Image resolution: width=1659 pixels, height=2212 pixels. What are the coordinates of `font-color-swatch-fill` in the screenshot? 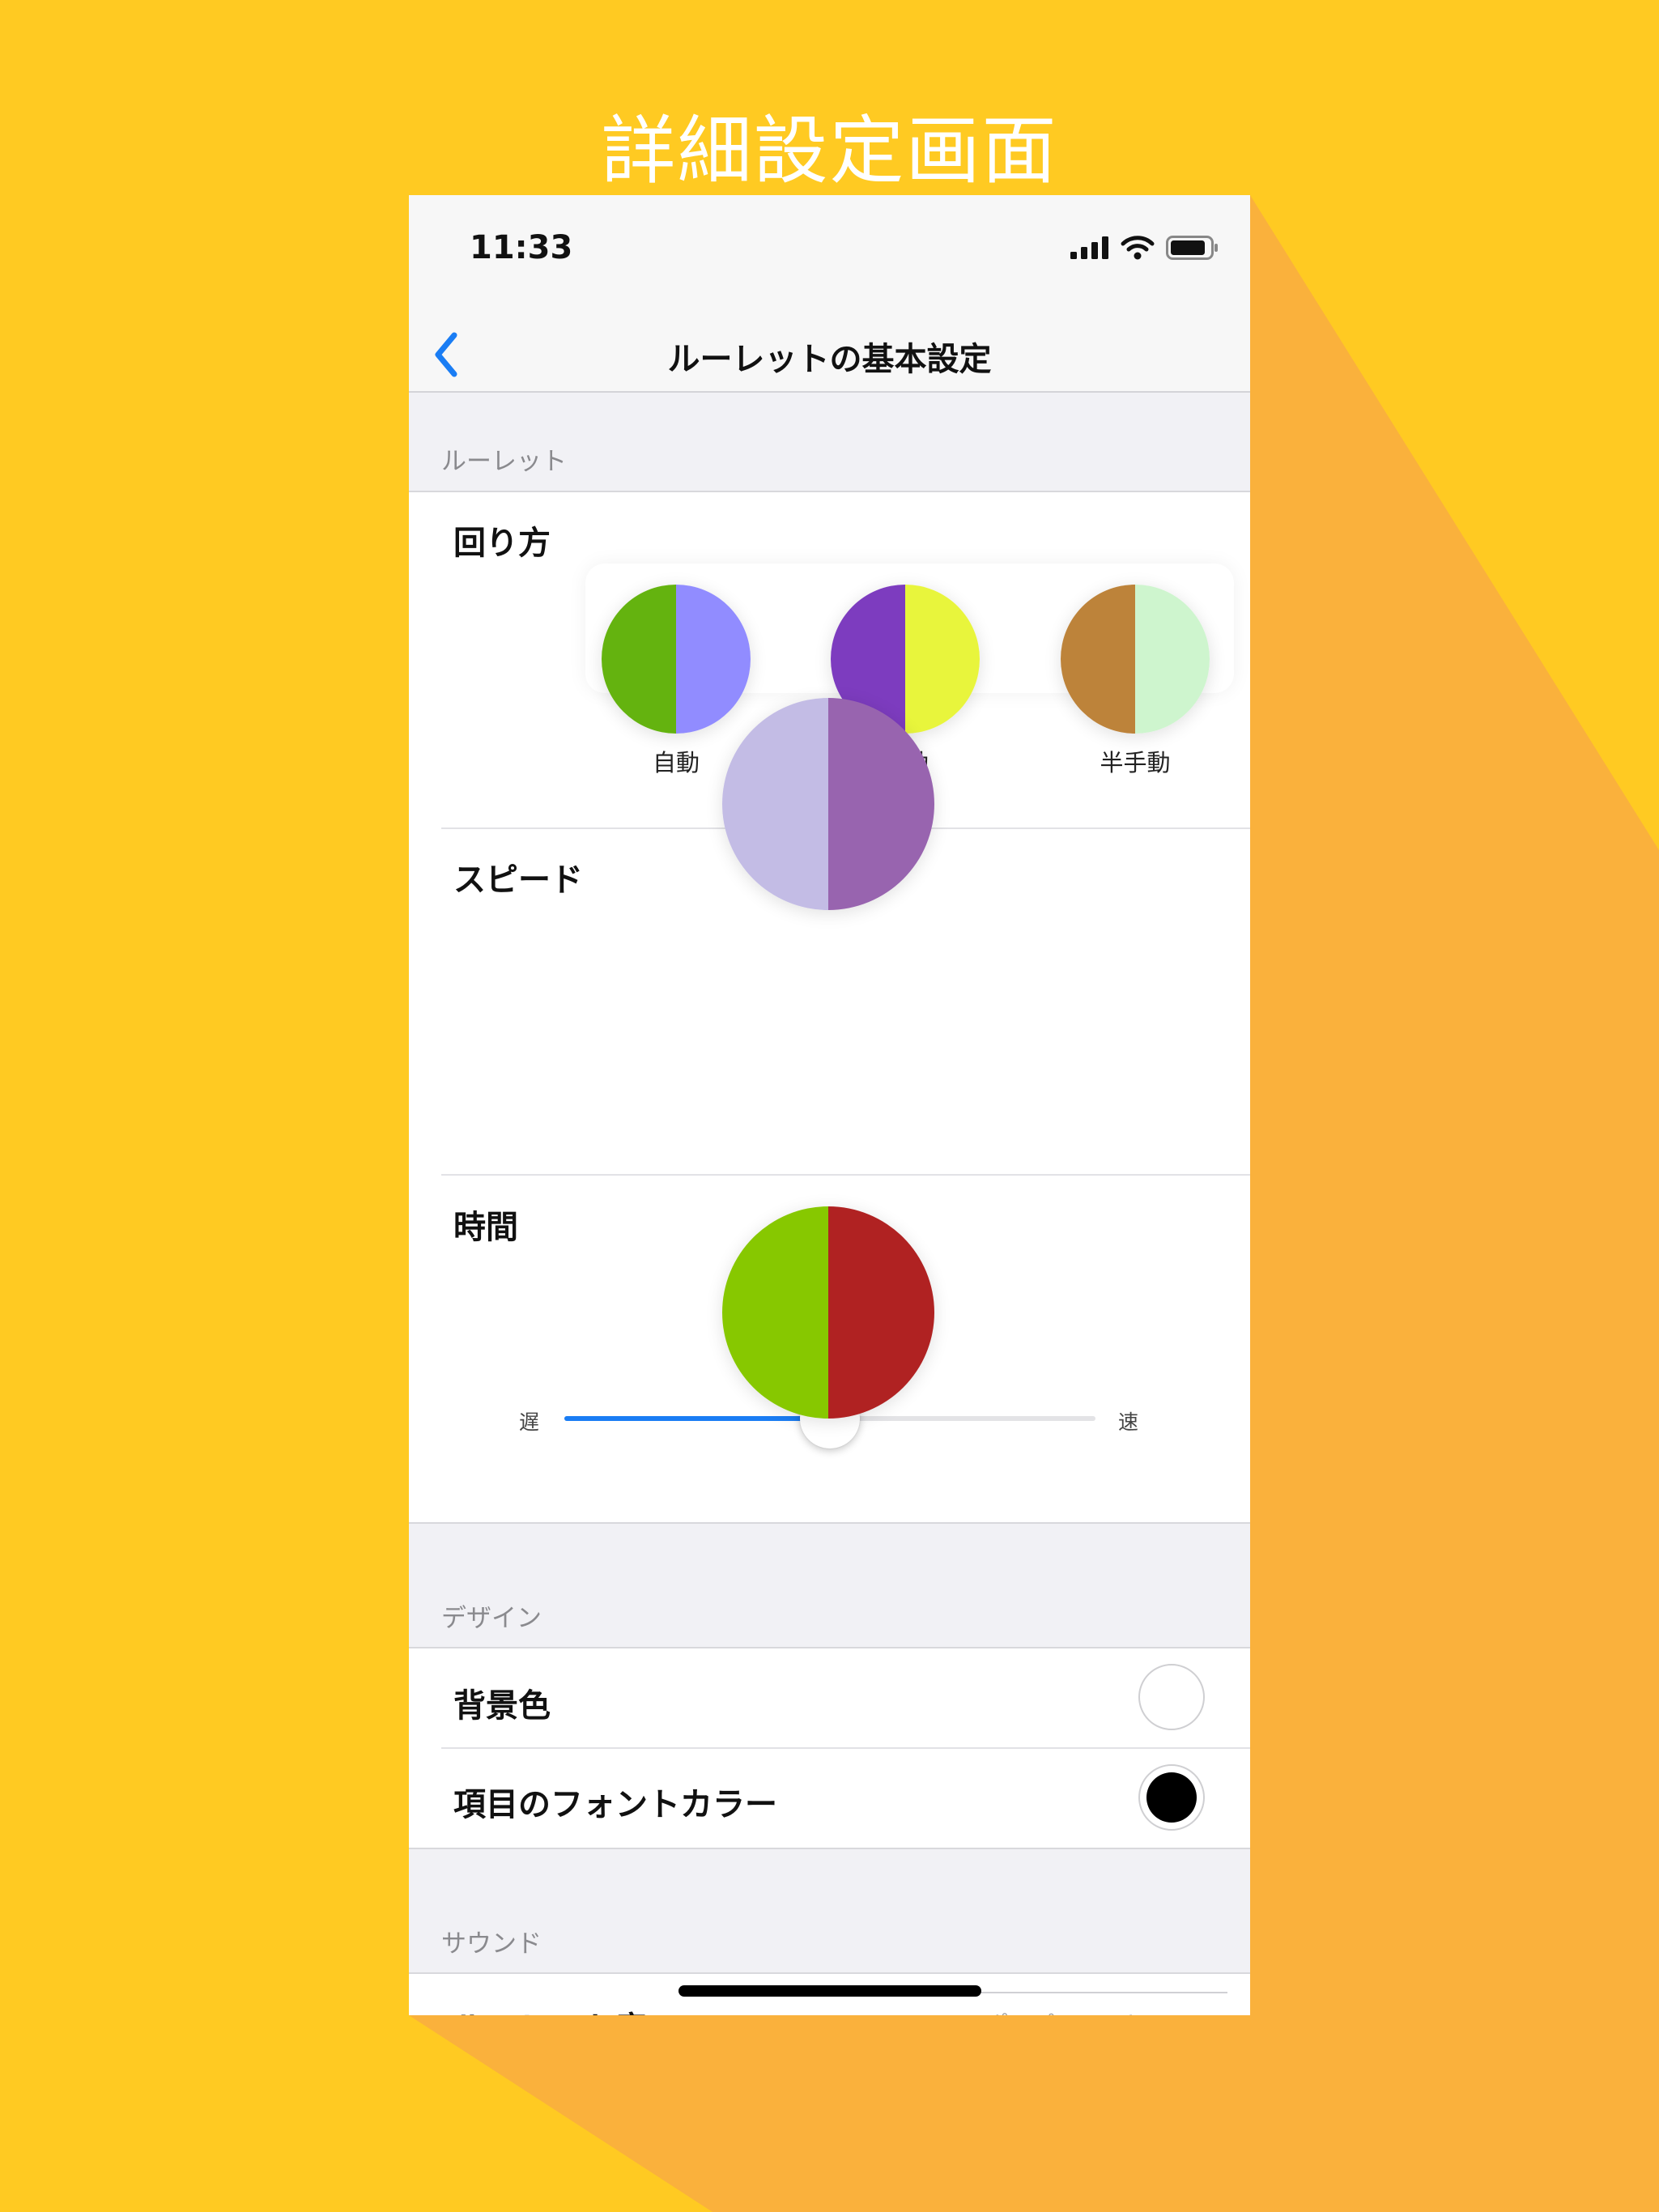 It's located at (1171, 1797).